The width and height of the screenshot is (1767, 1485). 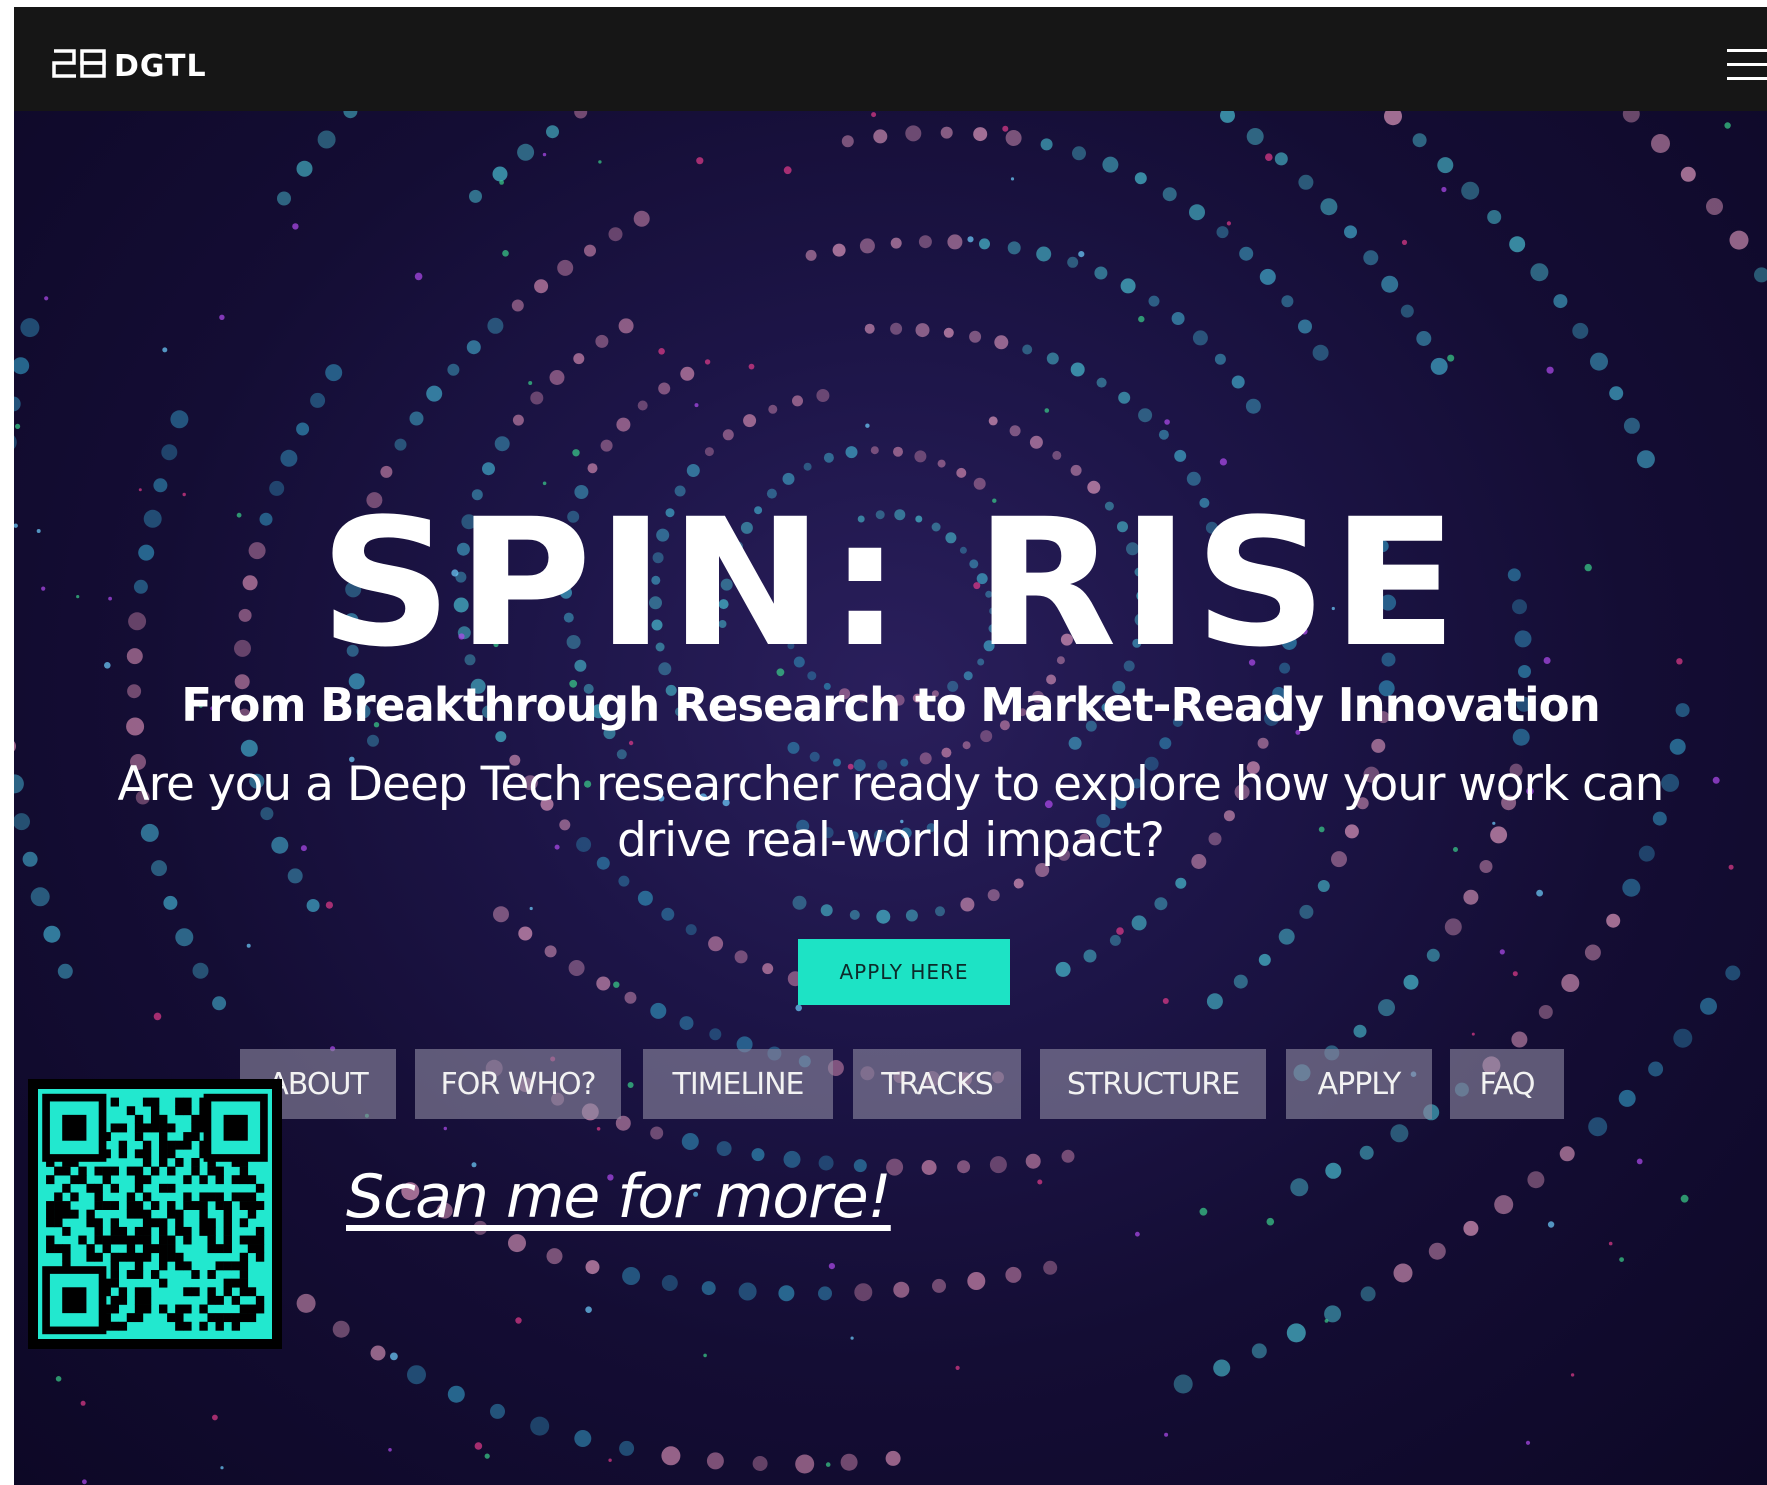 What do you see at coordinates (619, 1197) in the screenshot?
I see `scan-me-link: Scan me for more!` at bounding box center [619, 1197].